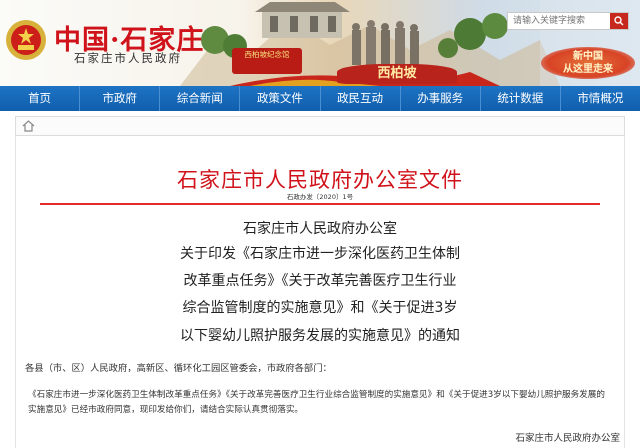 This screenshot has width=640, height=448. What do you see at coordinates (178, 368) in the screenshot?
I see `document-addressees: 各县（市、区）人民政府，高新区、循环化工园区管委会，市政府各部门：` at bounding box center [178, 368].